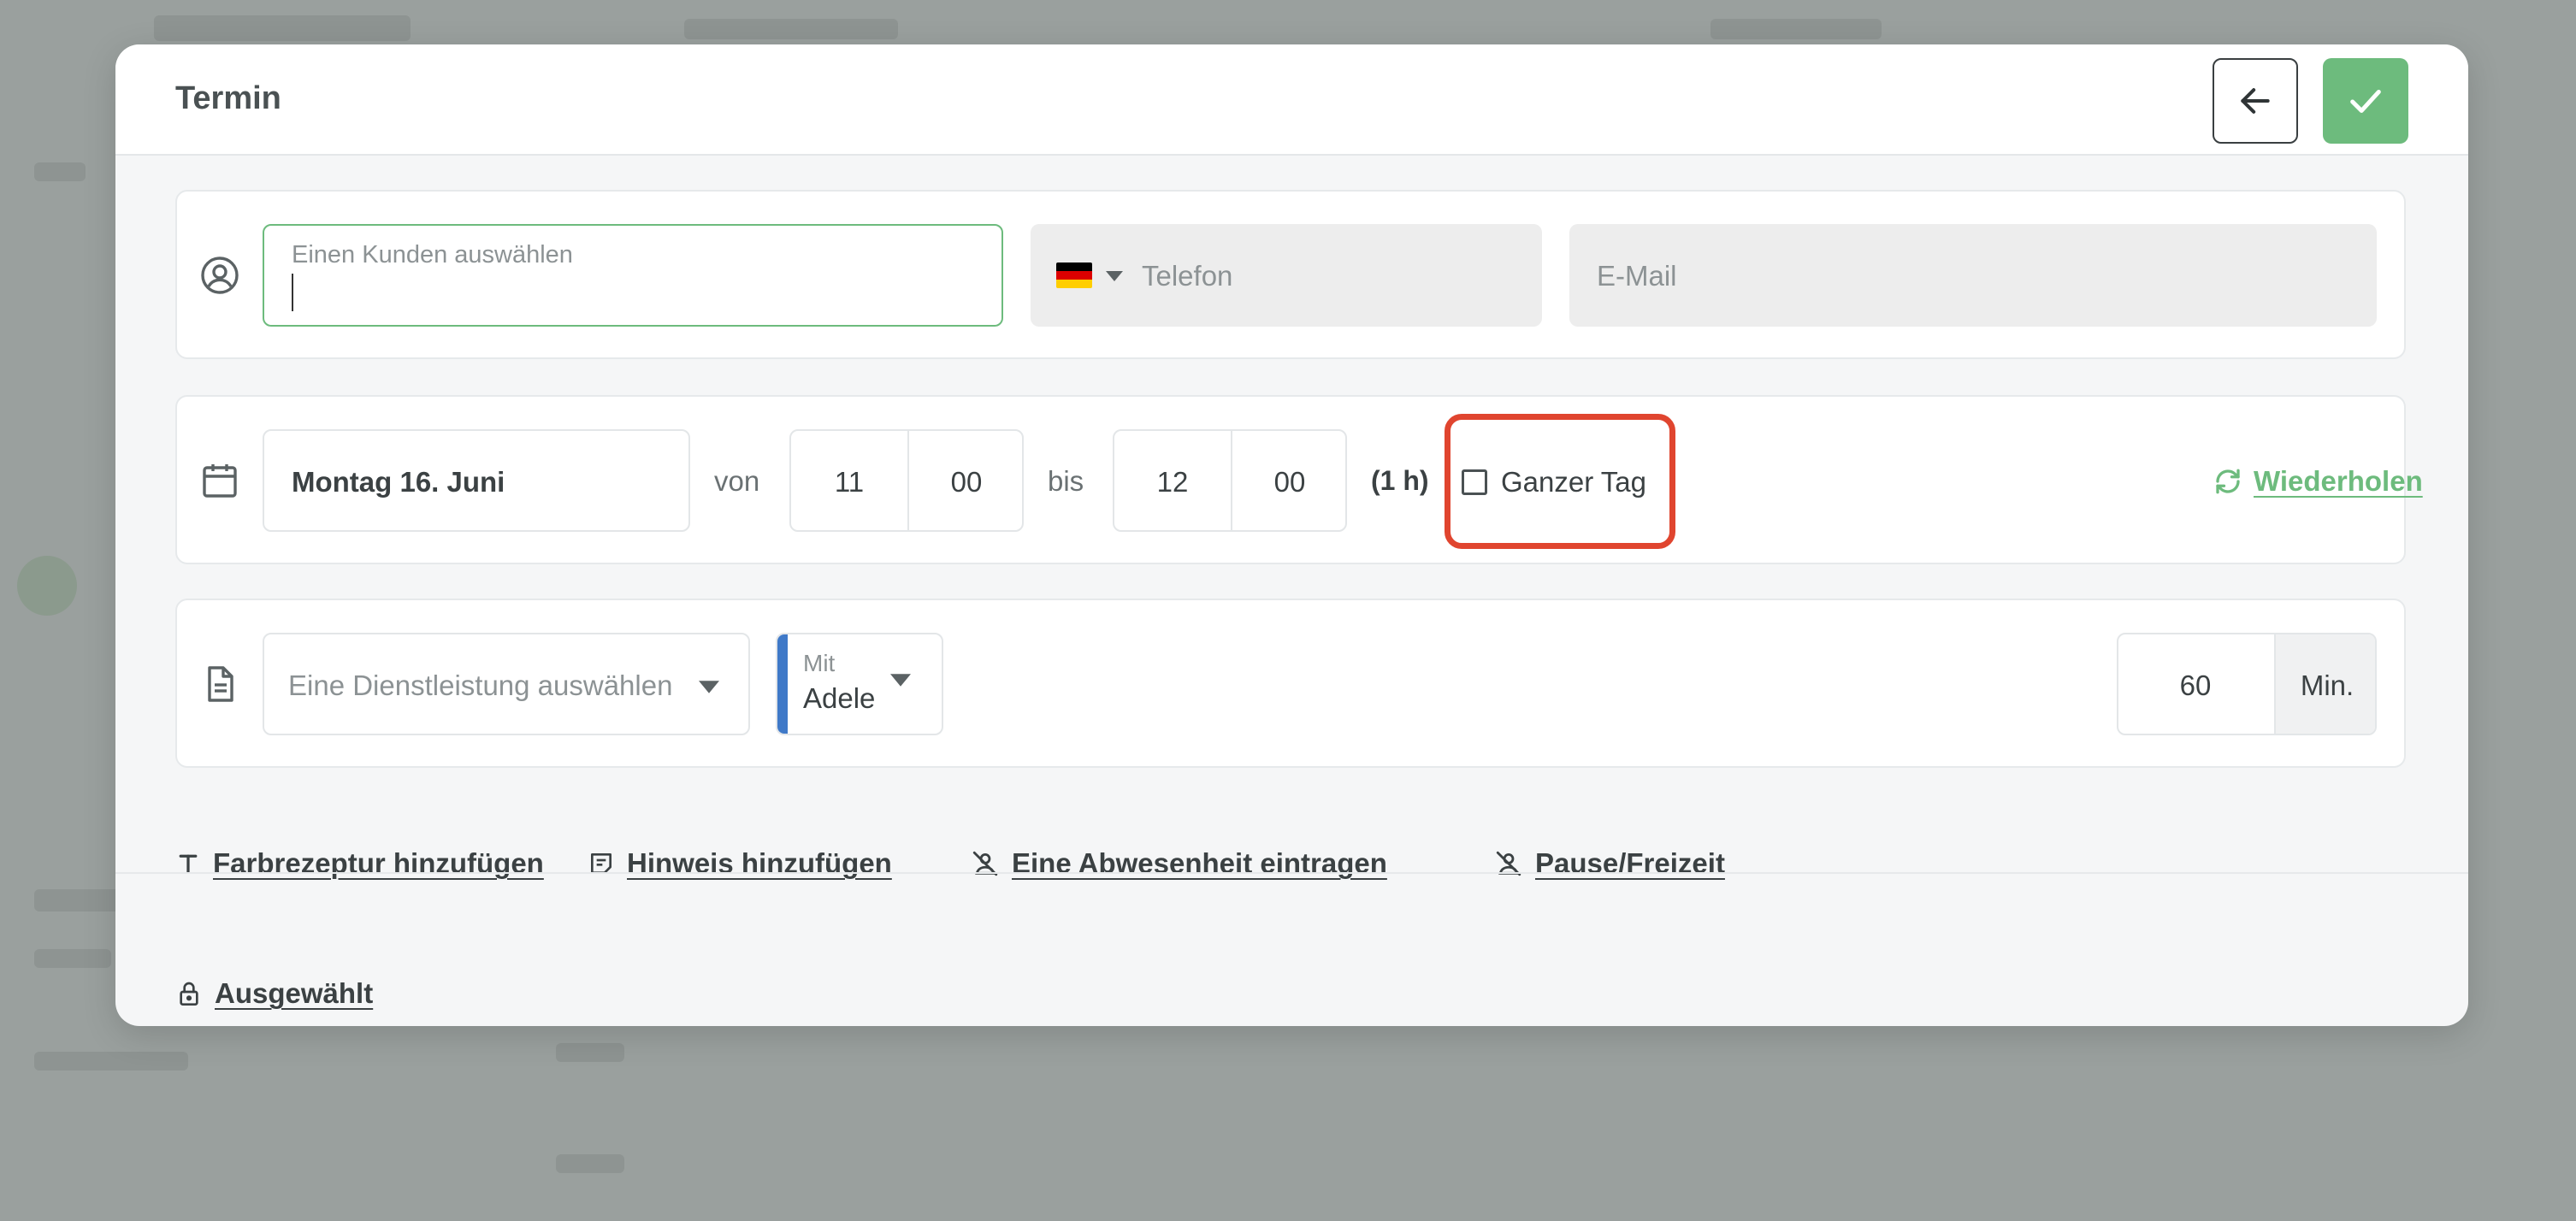 The height and width of the screenshot is (1221, 2576). I want to click on add-color-recipe-link: Farbrezeptur hinzufügen, so click(359, 863).